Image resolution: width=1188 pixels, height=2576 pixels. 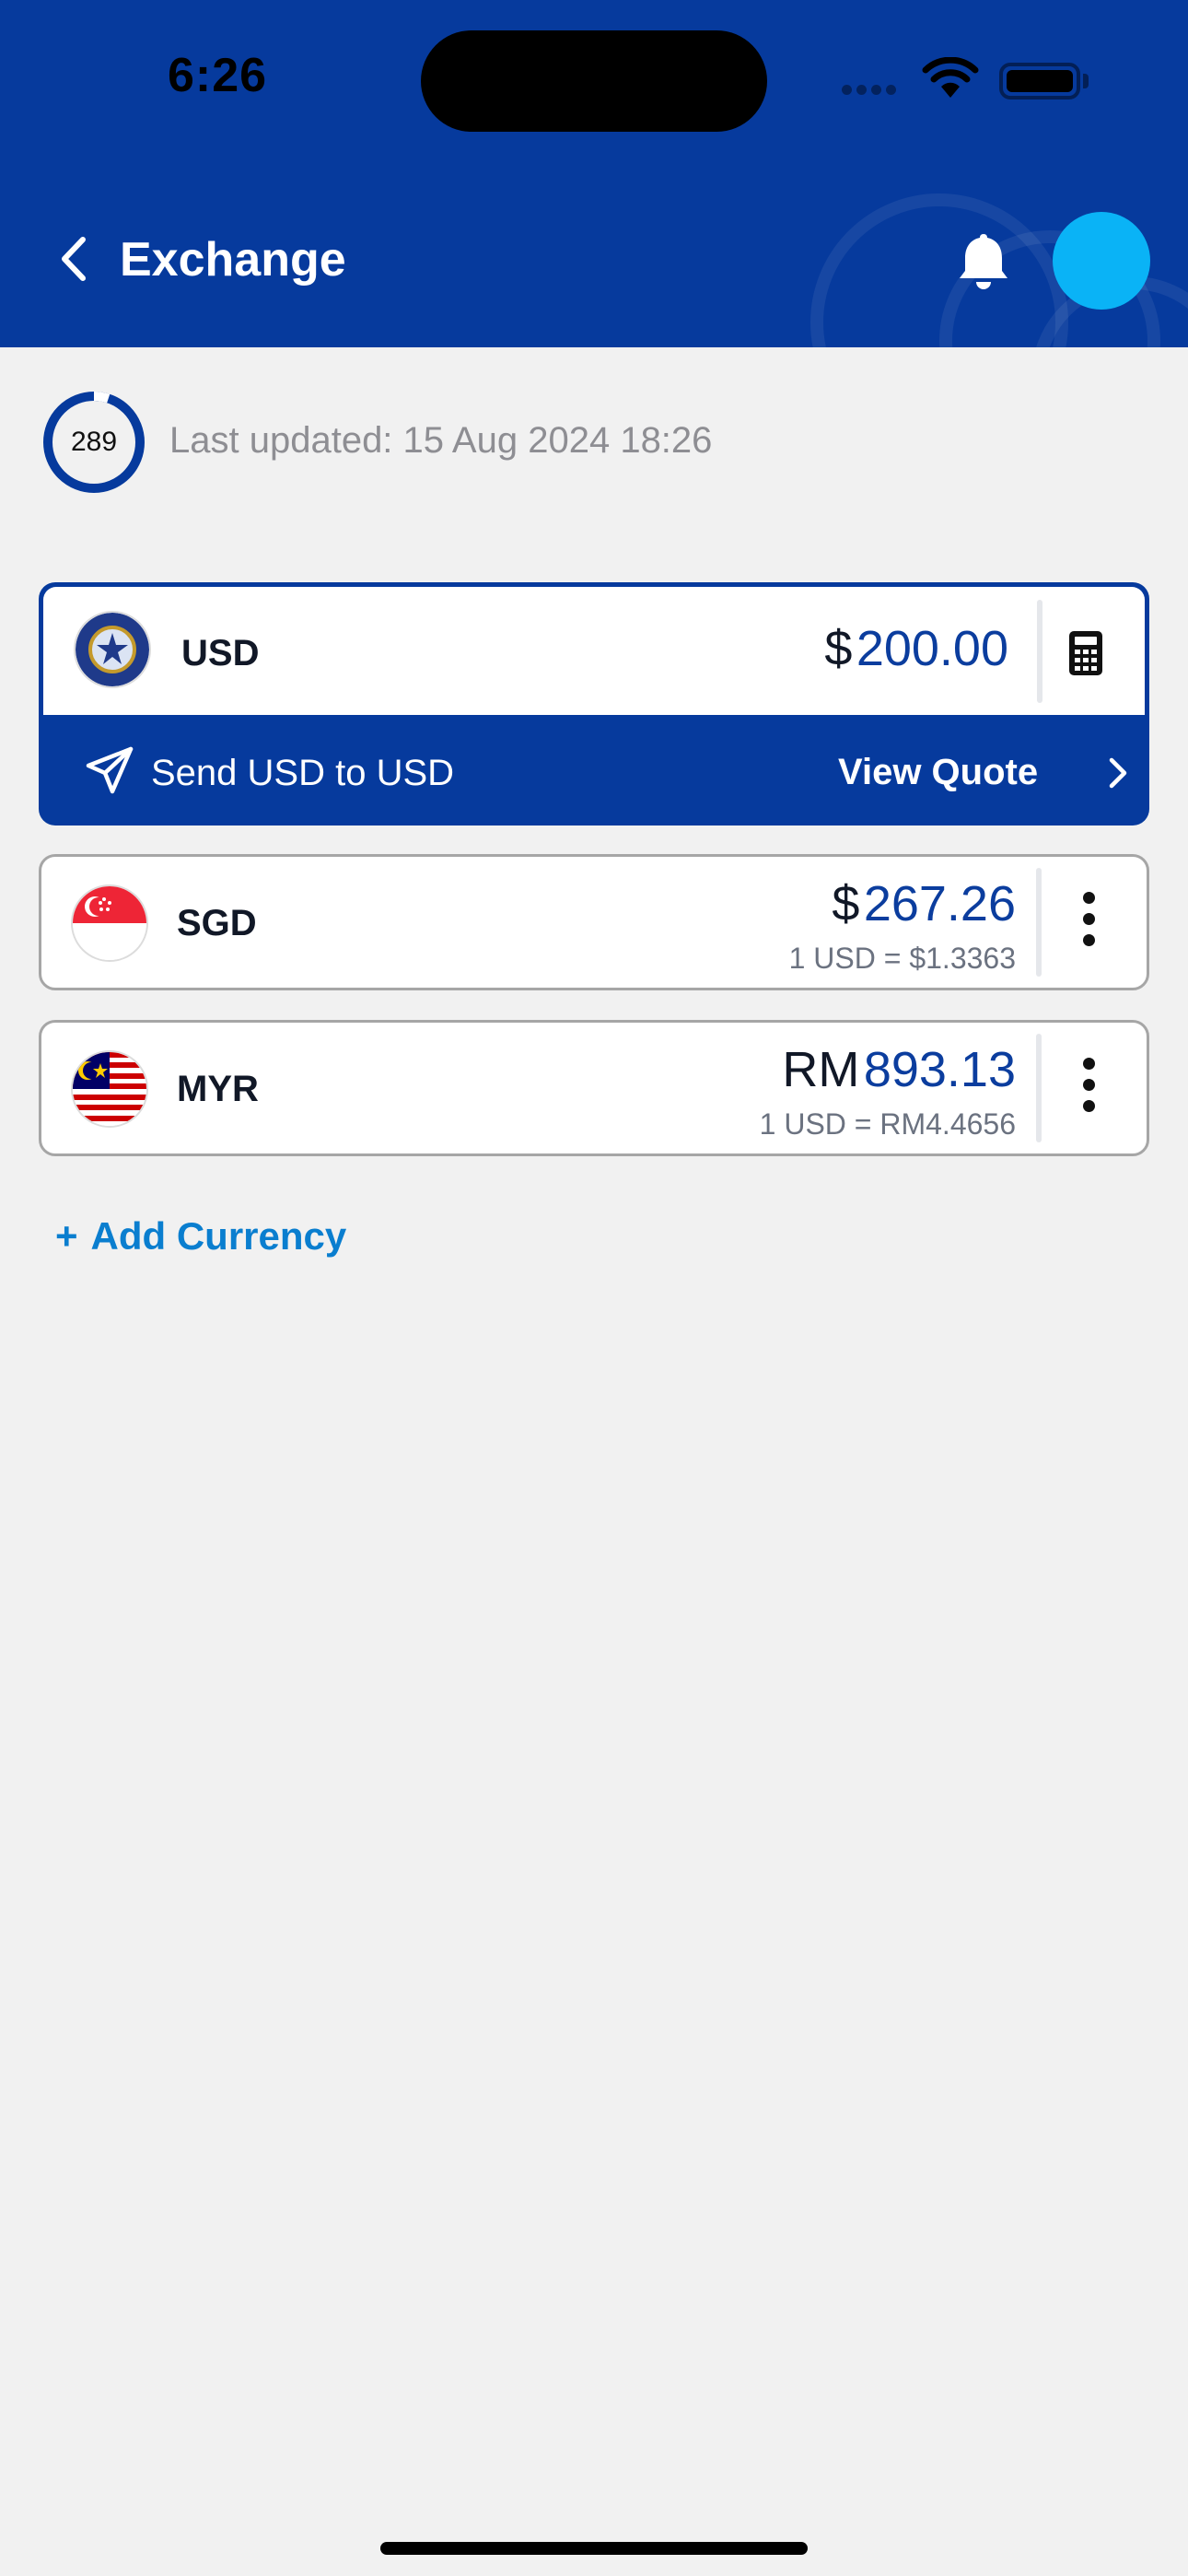 I want to click on currency-symbol: $, so click(x=846, y=903).